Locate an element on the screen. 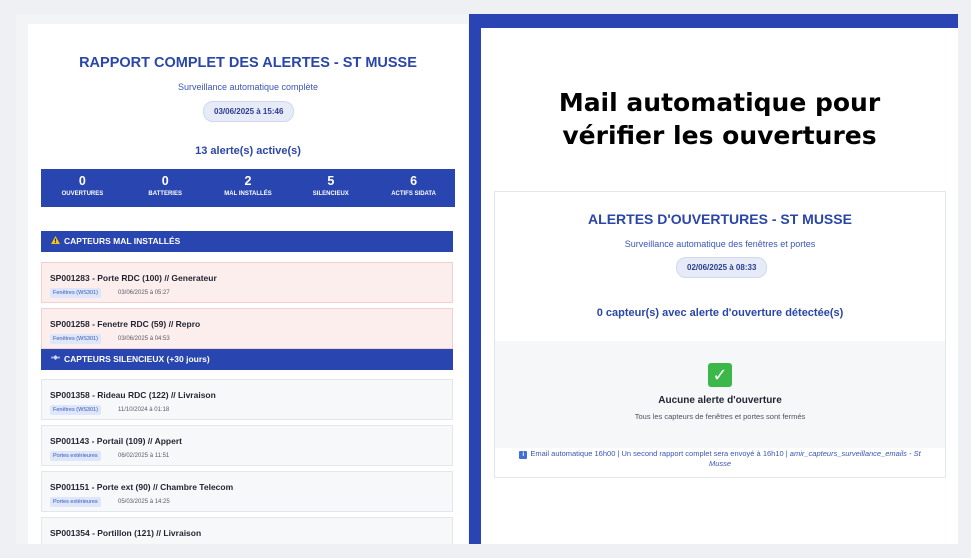 Image resolution: width=971 pixels, height=558 pixels. stat-badly-installed: 2 MAL INSTALLÉS is located at coordinates (248, 188).